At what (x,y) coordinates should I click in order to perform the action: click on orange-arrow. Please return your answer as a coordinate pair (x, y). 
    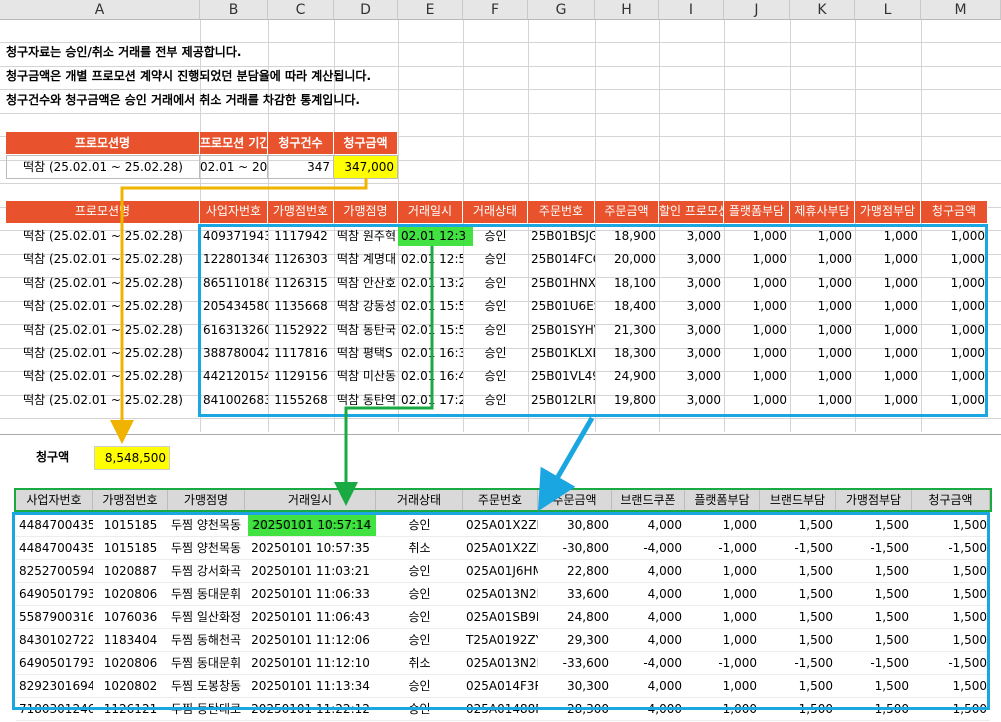
    Looking at the image, I should click on (239, 311).